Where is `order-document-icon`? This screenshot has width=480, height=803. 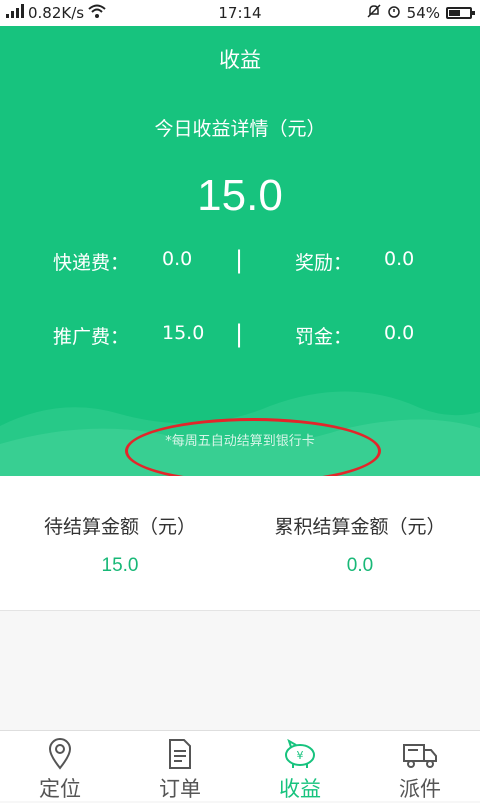
order-document-icon is located at coordinates (180, 754).